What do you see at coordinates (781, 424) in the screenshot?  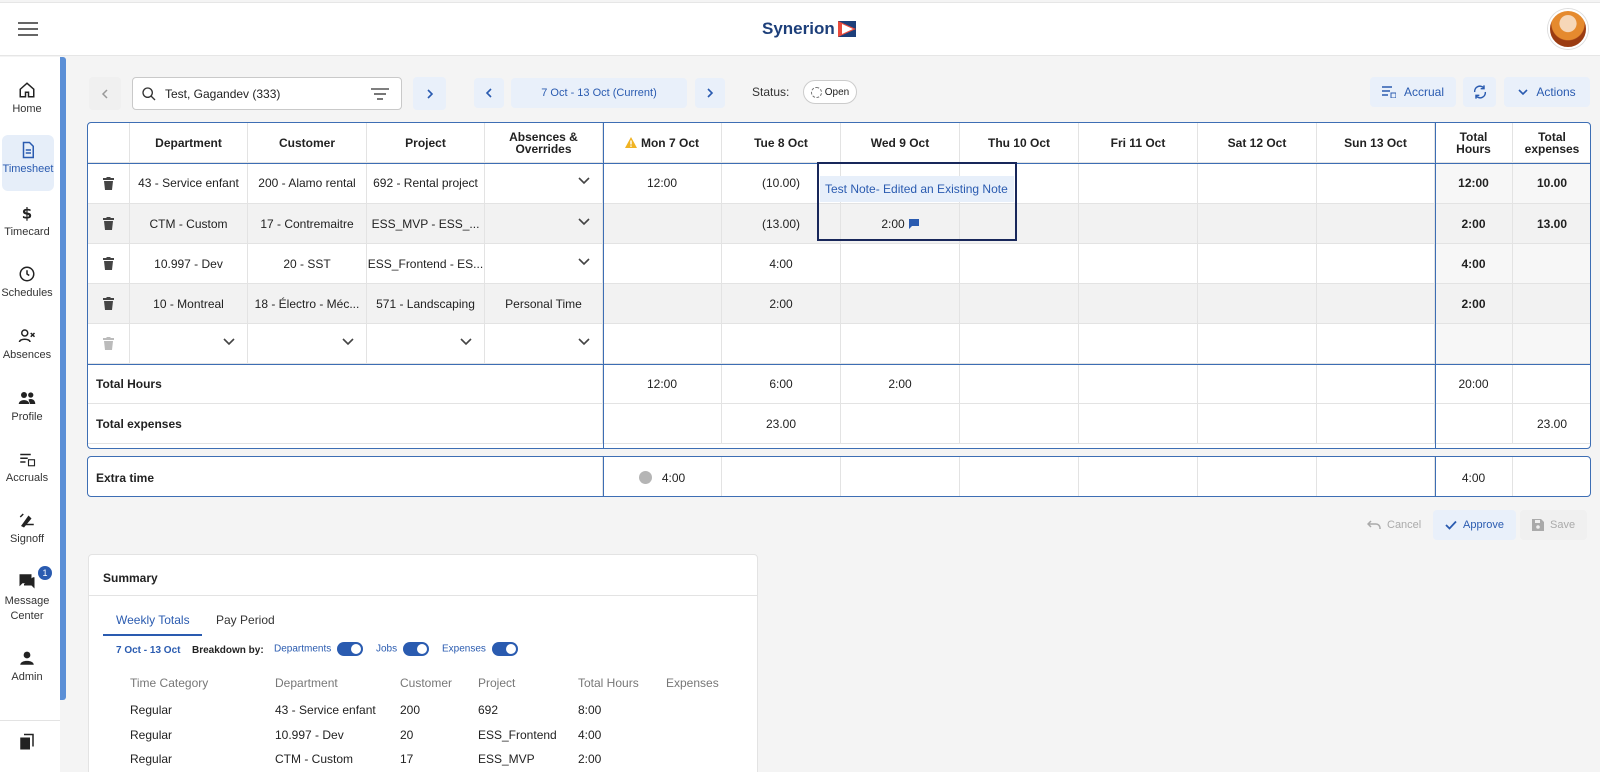 I see `total-expenses-tue: 23.00` at bounding box center [781, 424].